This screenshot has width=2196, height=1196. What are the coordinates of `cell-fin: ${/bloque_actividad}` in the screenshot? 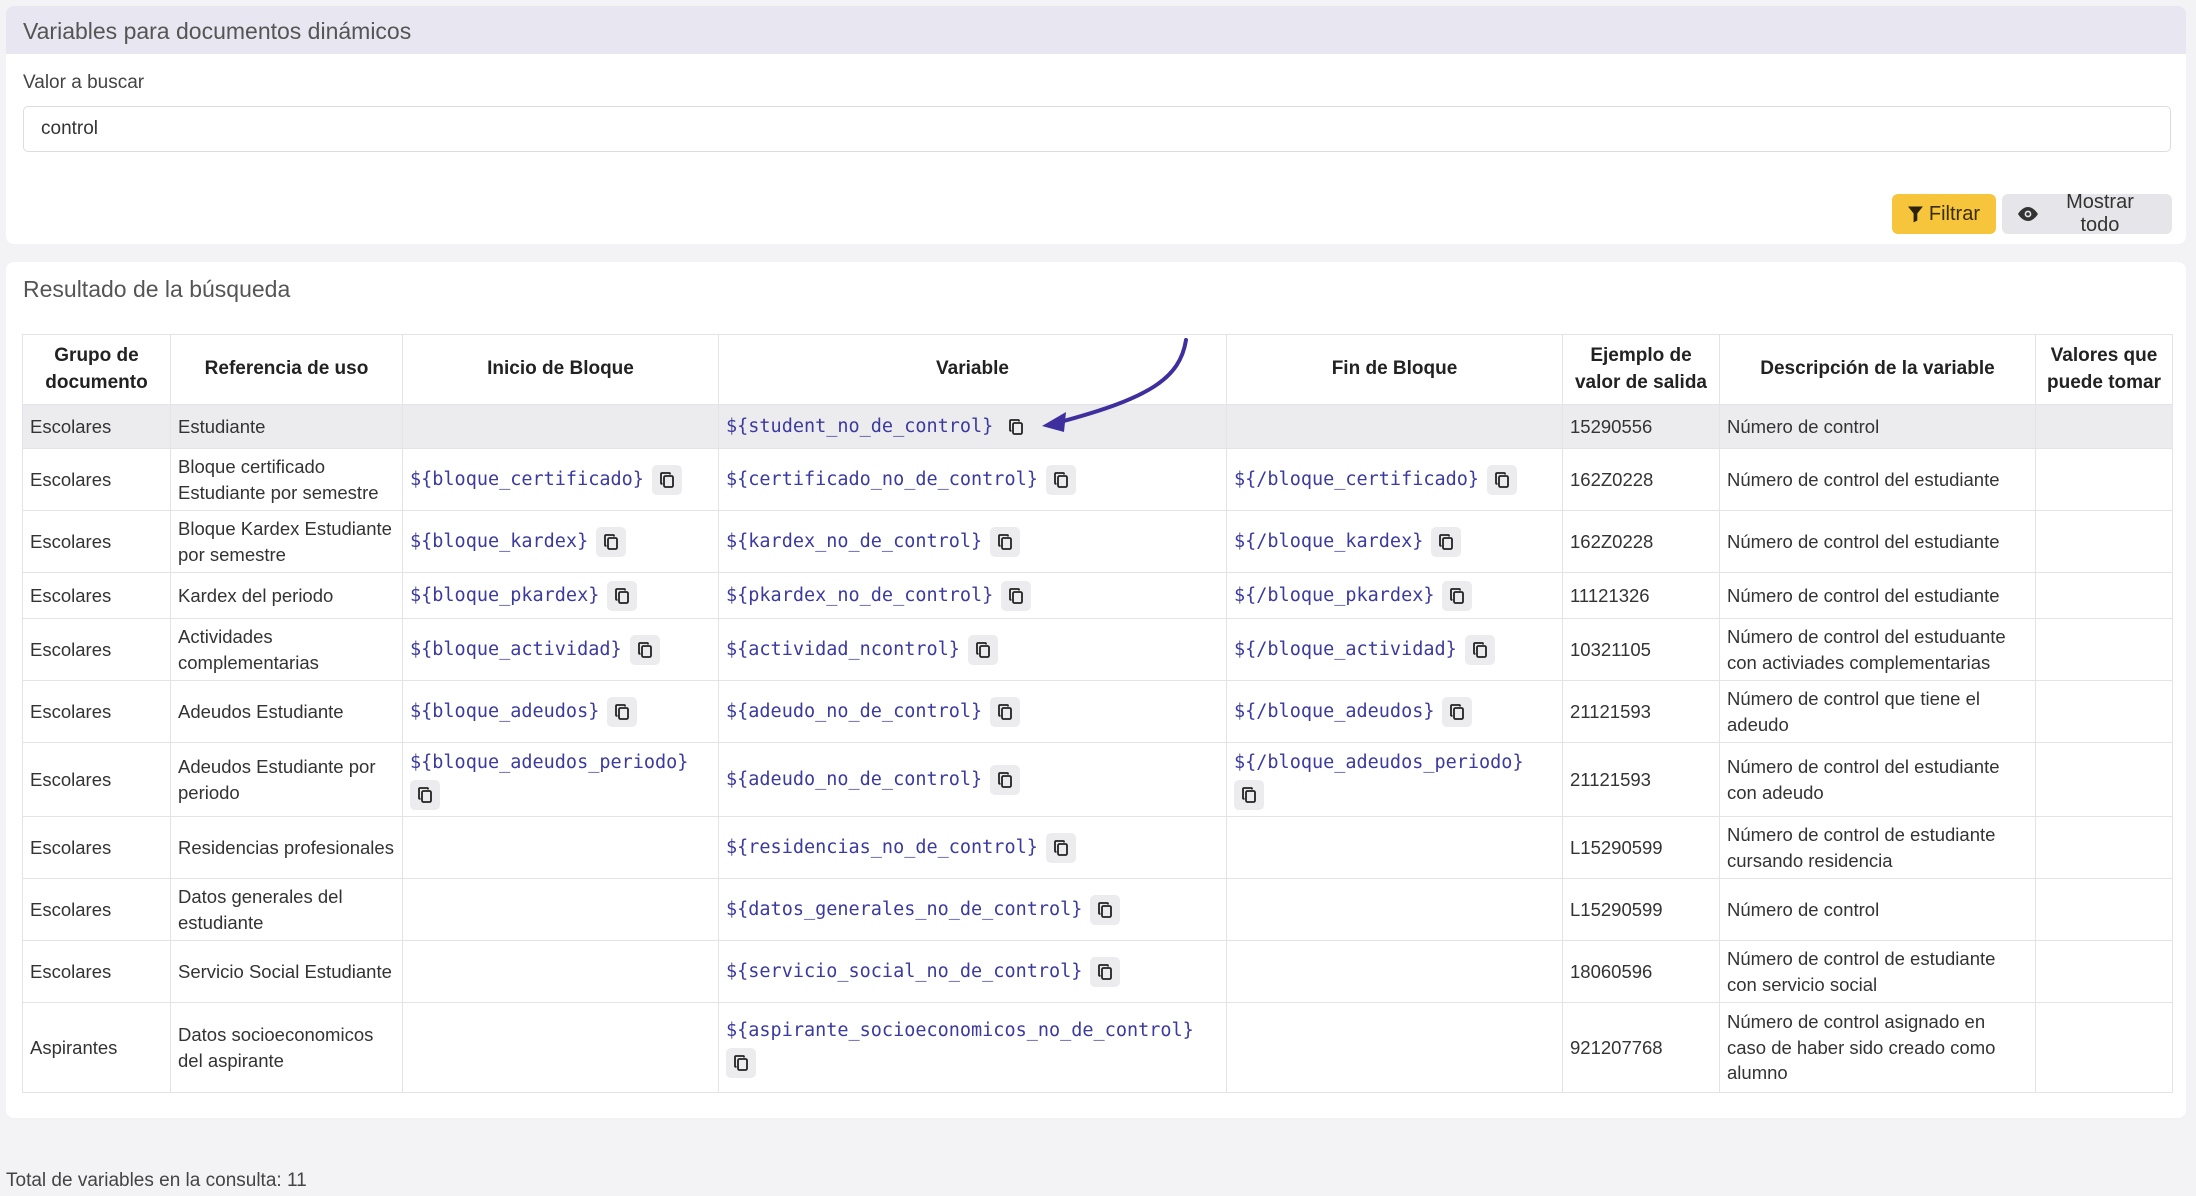 It's located at (1394, 649).